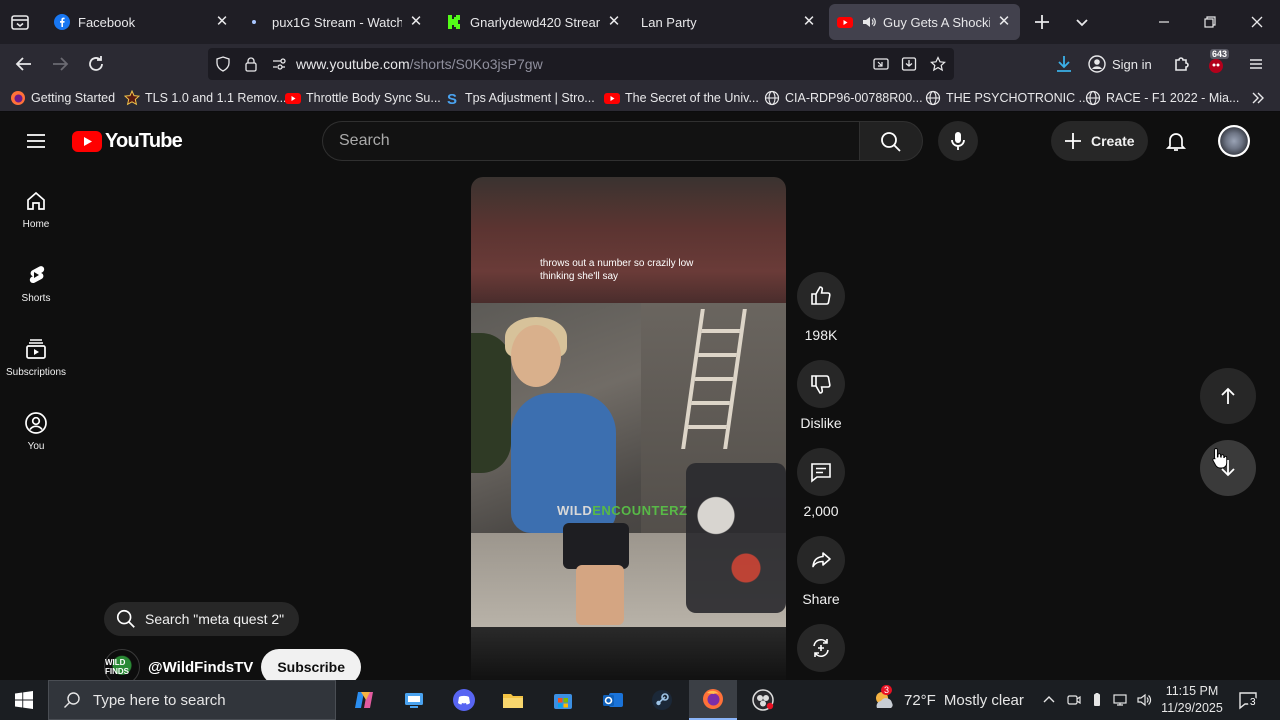 The width and height of the screenshot is (1280, 720). Describe the element at coordinates (958, 141) in the screenshot. I see `voice-search-button` at that location.